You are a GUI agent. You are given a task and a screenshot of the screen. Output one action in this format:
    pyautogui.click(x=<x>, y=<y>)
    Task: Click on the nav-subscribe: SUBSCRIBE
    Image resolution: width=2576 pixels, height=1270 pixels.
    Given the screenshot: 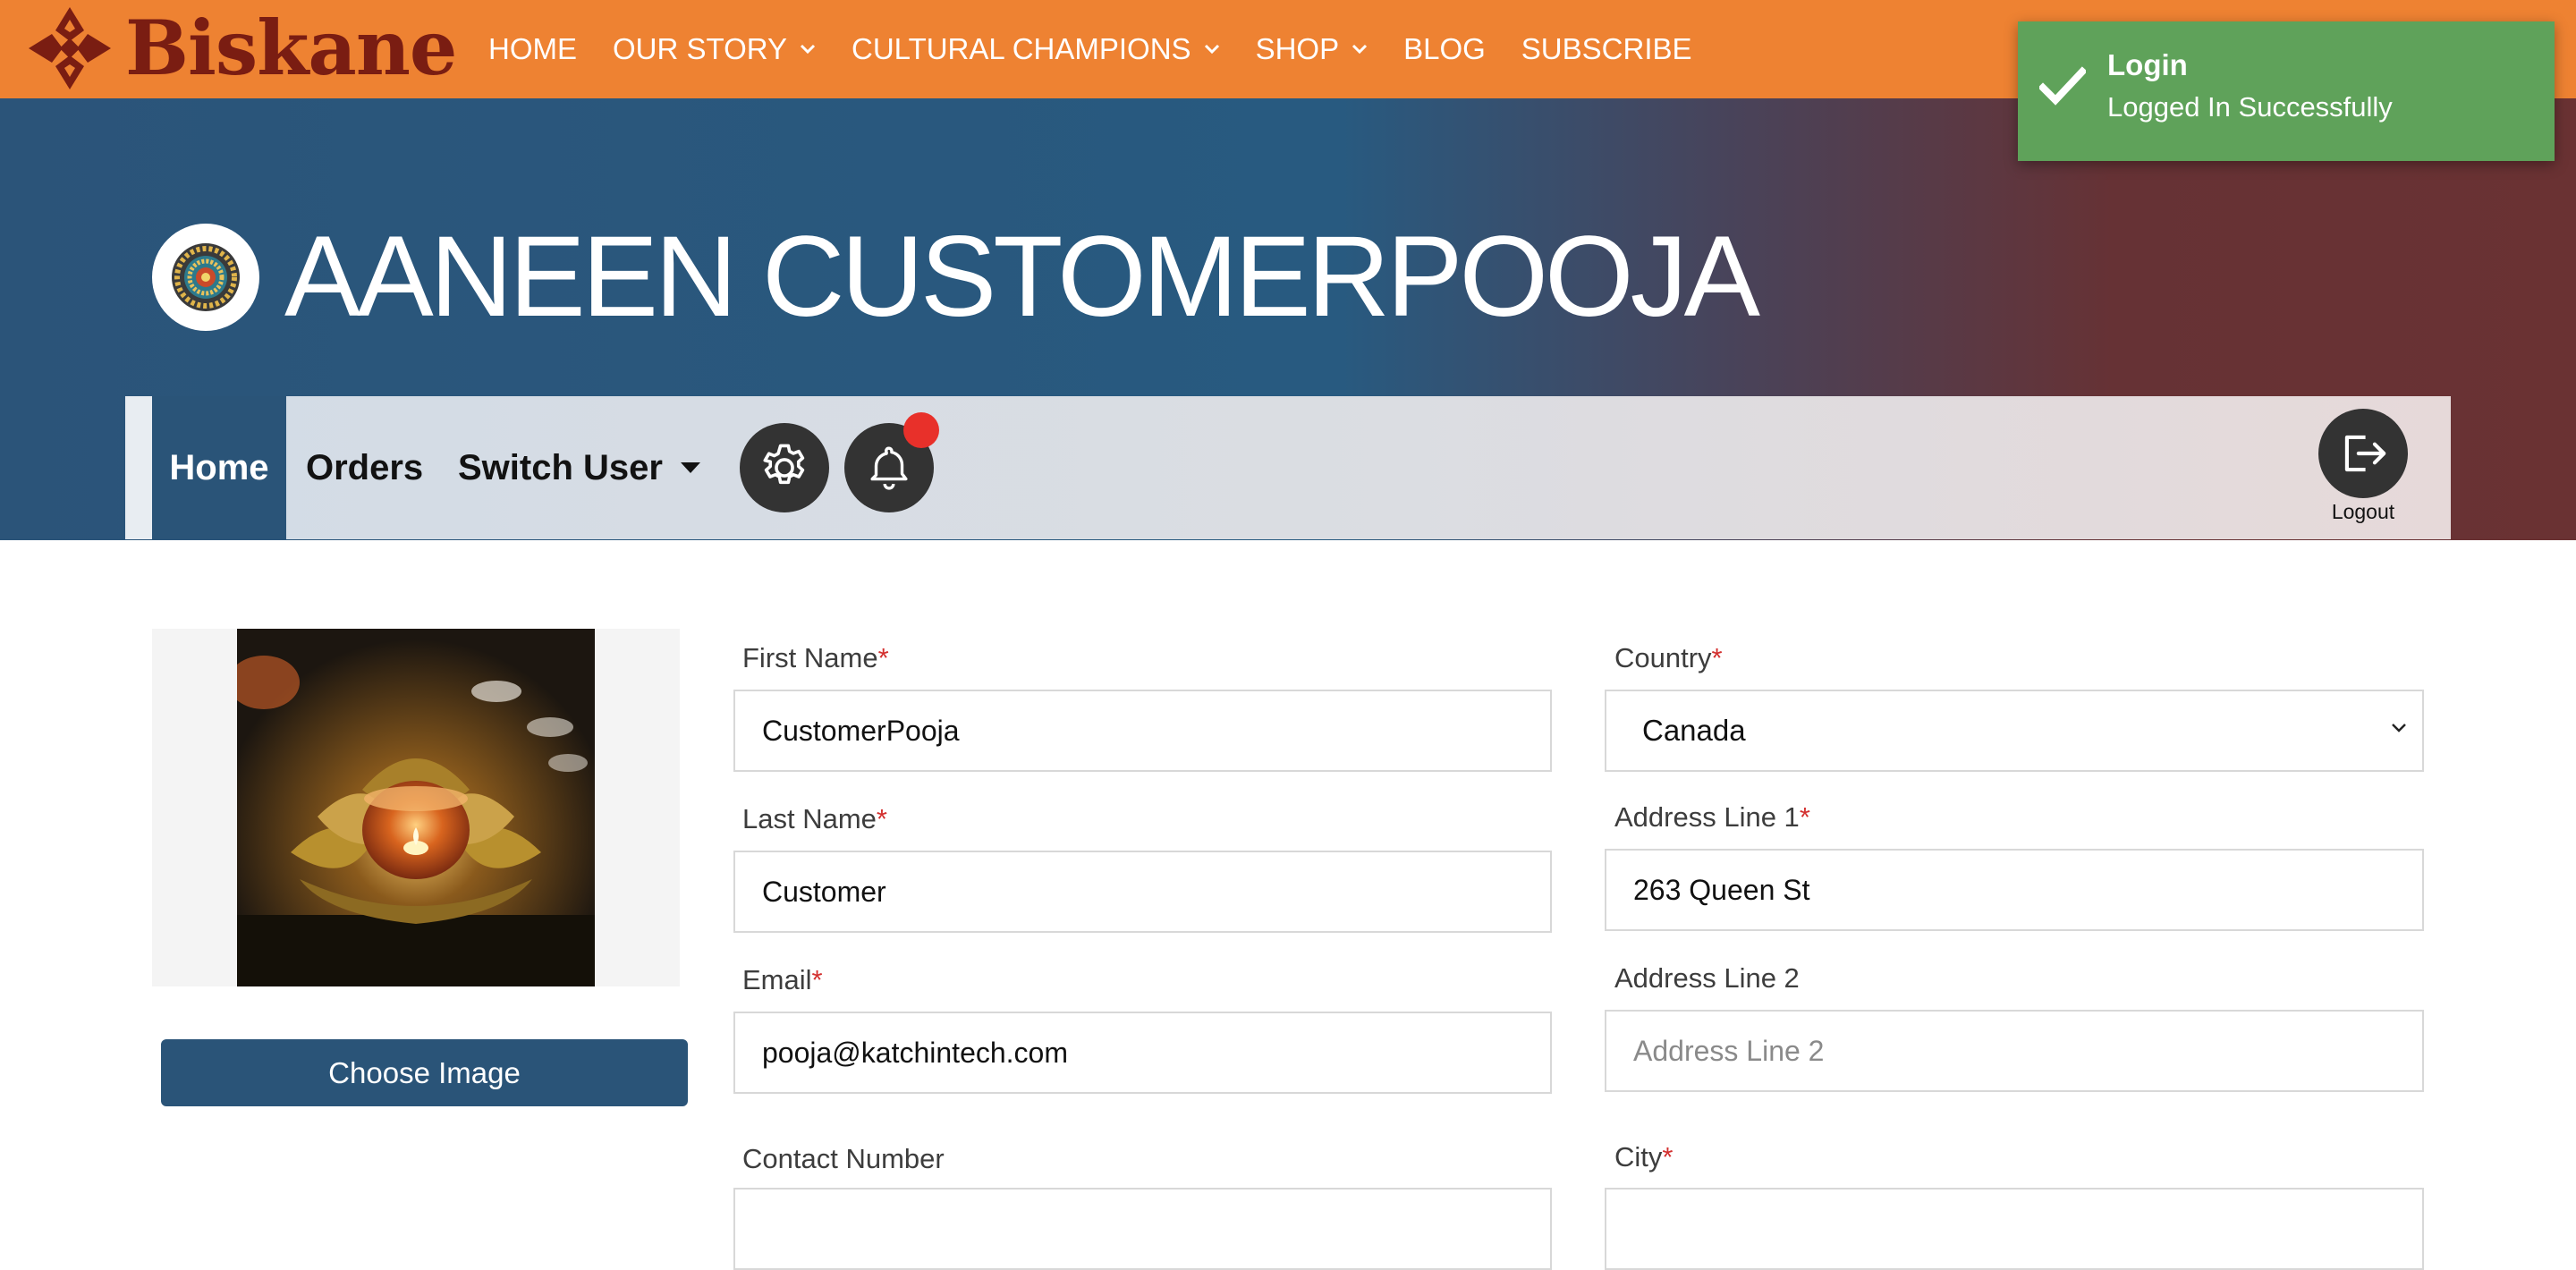 What is the action you would take?
    pyautogui.click(x=1606, y=49)
    